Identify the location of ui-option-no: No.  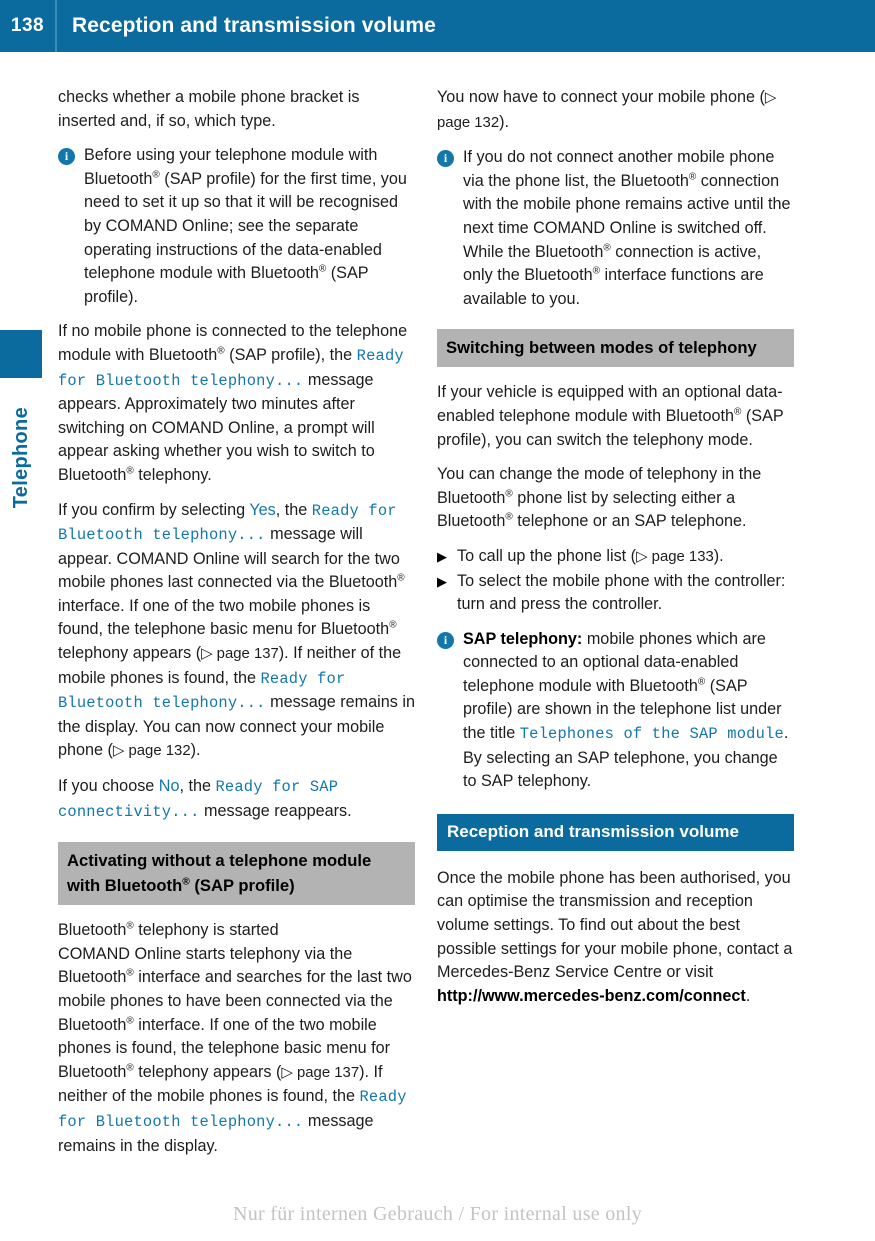
(169, 786).